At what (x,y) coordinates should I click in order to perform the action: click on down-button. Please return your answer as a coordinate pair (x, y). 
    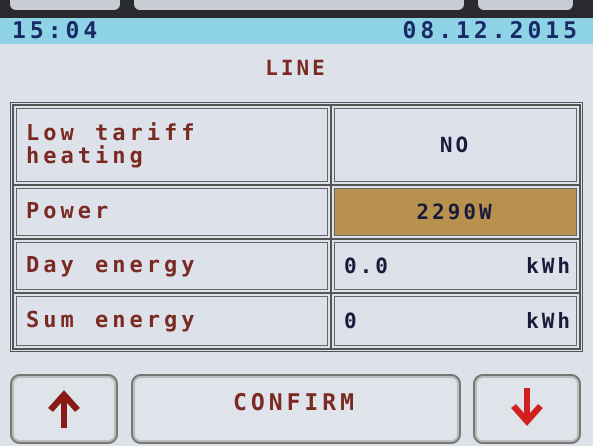
    Looking at the image, I should click on (527, 409).